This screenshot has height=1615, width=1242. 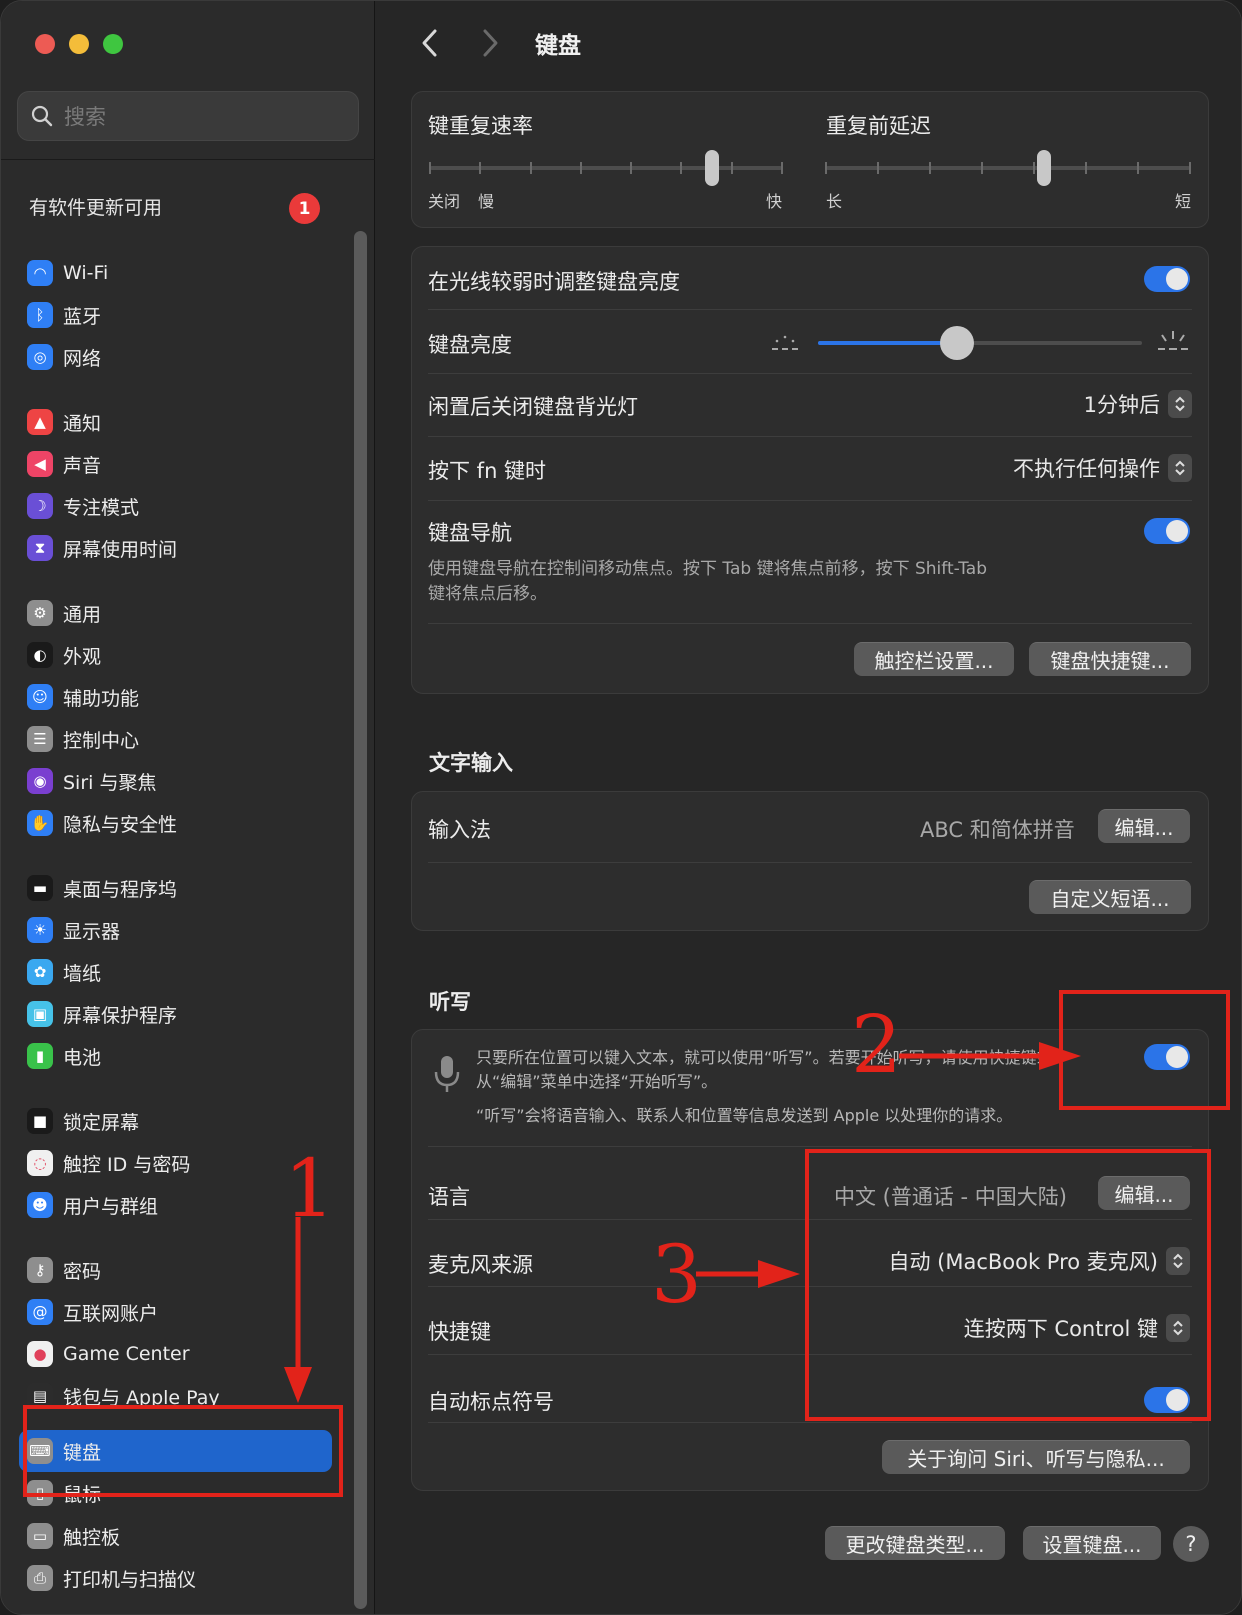 What do you see at coordinates (360, 920) in the screenshot?
I see `sidebar-scrollbar` at bounding box center [360, 920].